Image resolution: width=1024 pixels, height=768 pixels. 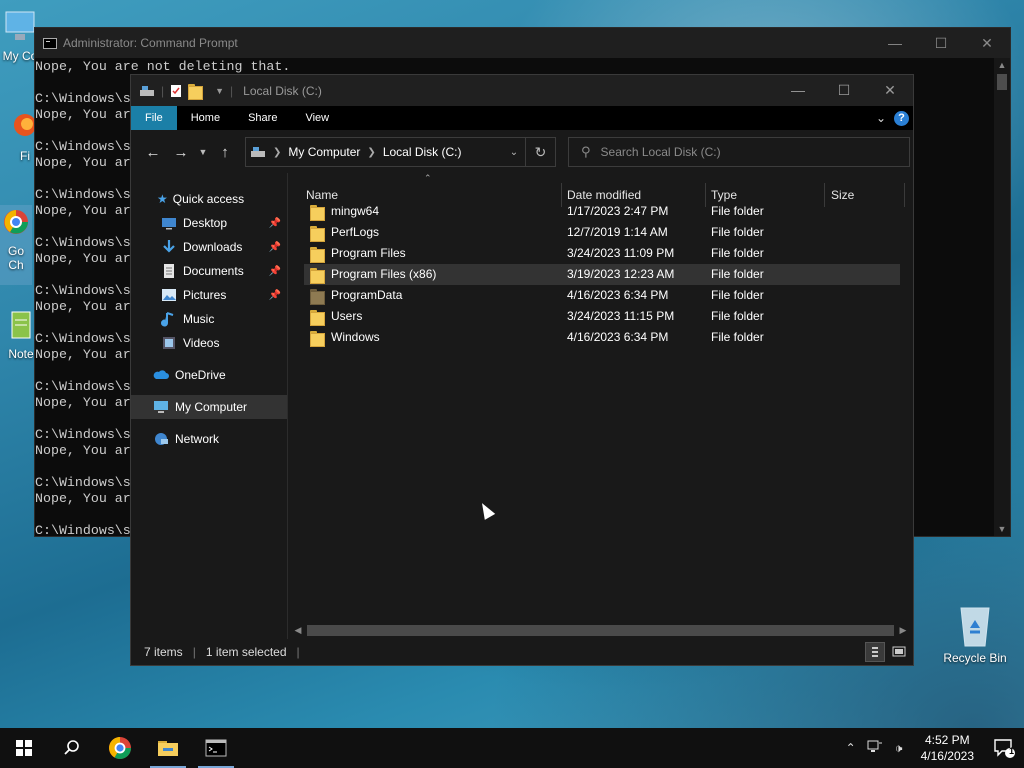 What do you see at coordinates (1002, 65) in the screenshot?
I see `scroll-up-icon: ▲` at bounding box center [1002, 65].